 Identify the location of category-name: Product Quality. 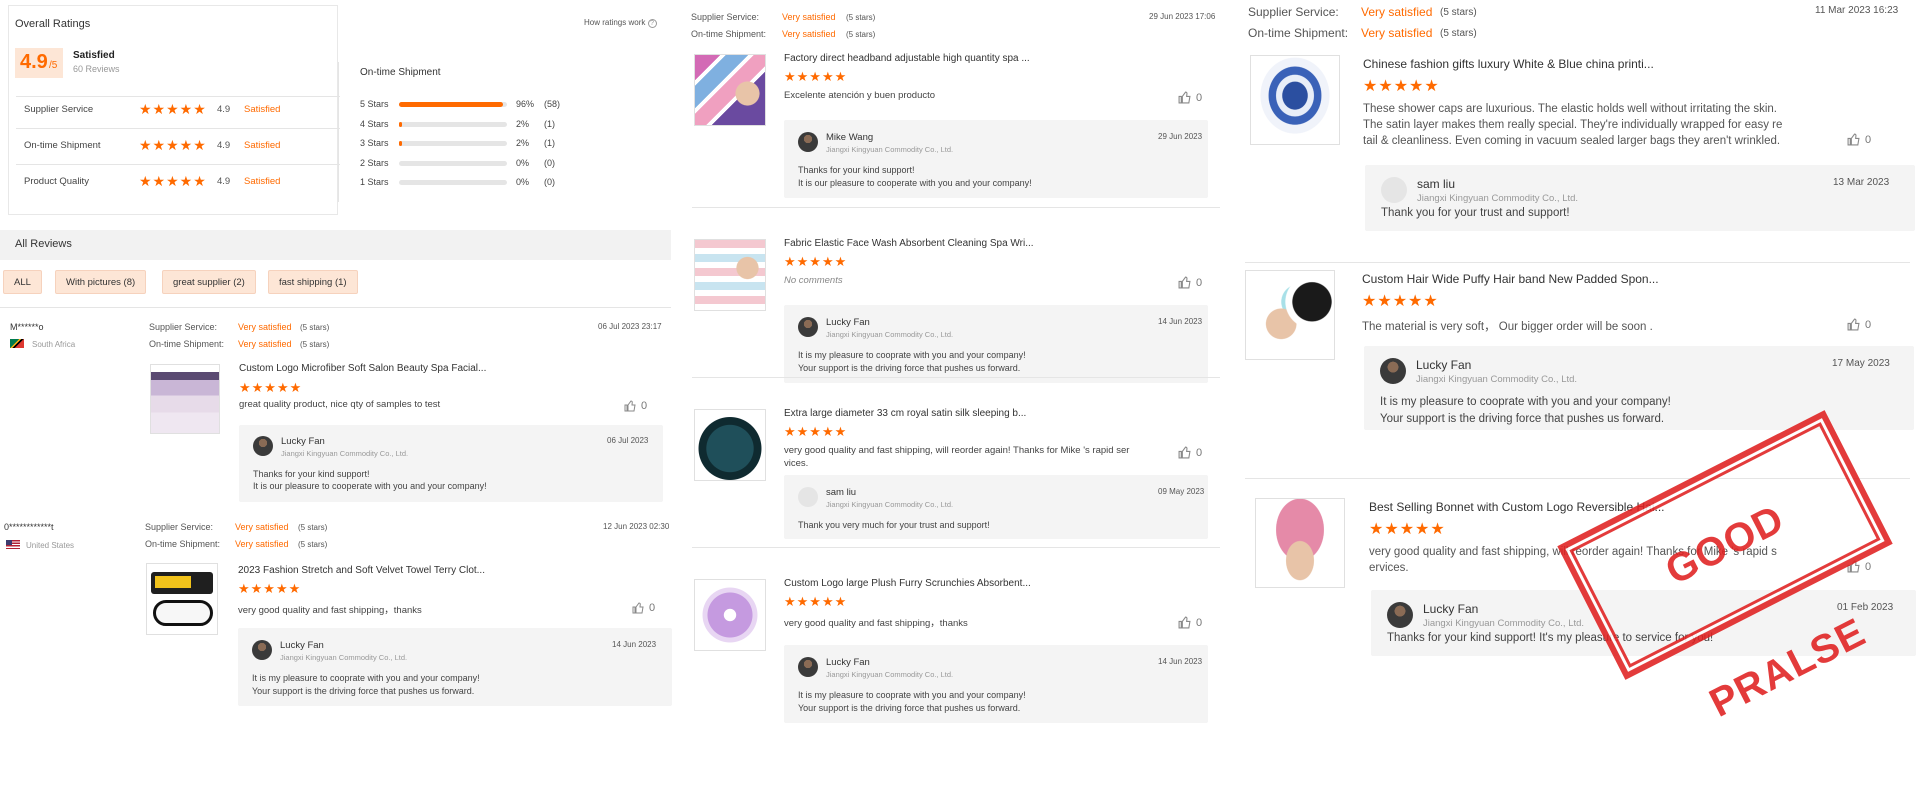
(56, 181).